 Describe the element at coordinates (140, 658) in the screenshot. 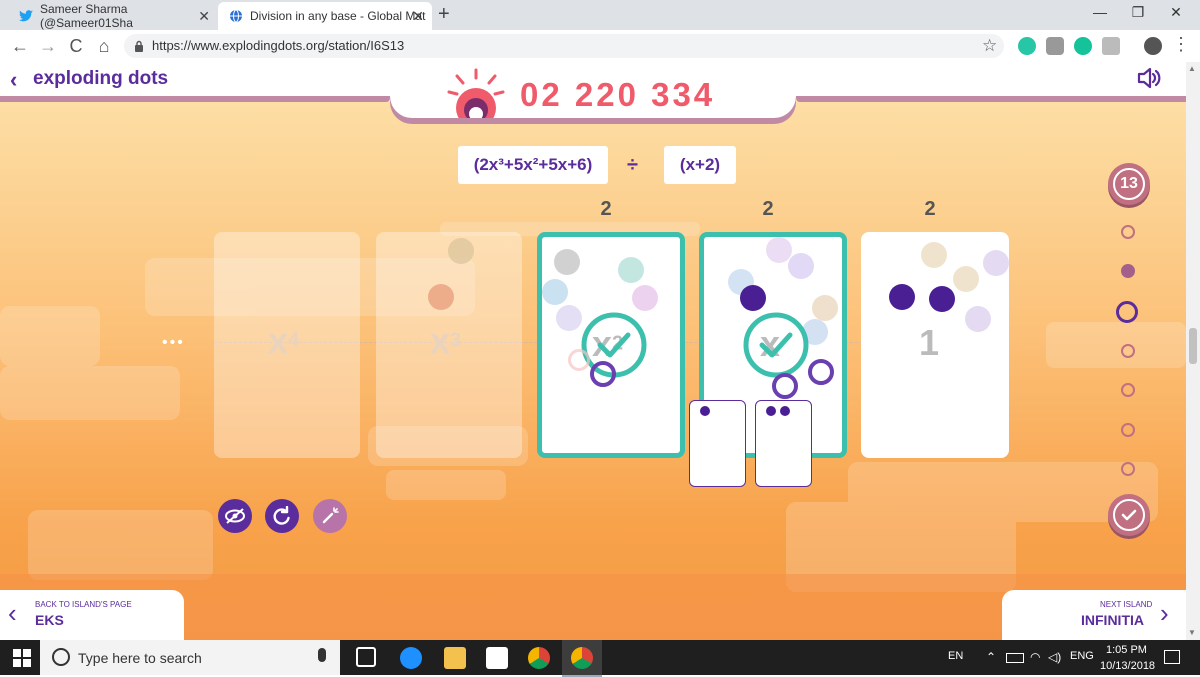

I see `taskbar-search-placeholder: Type here to search` at that location.